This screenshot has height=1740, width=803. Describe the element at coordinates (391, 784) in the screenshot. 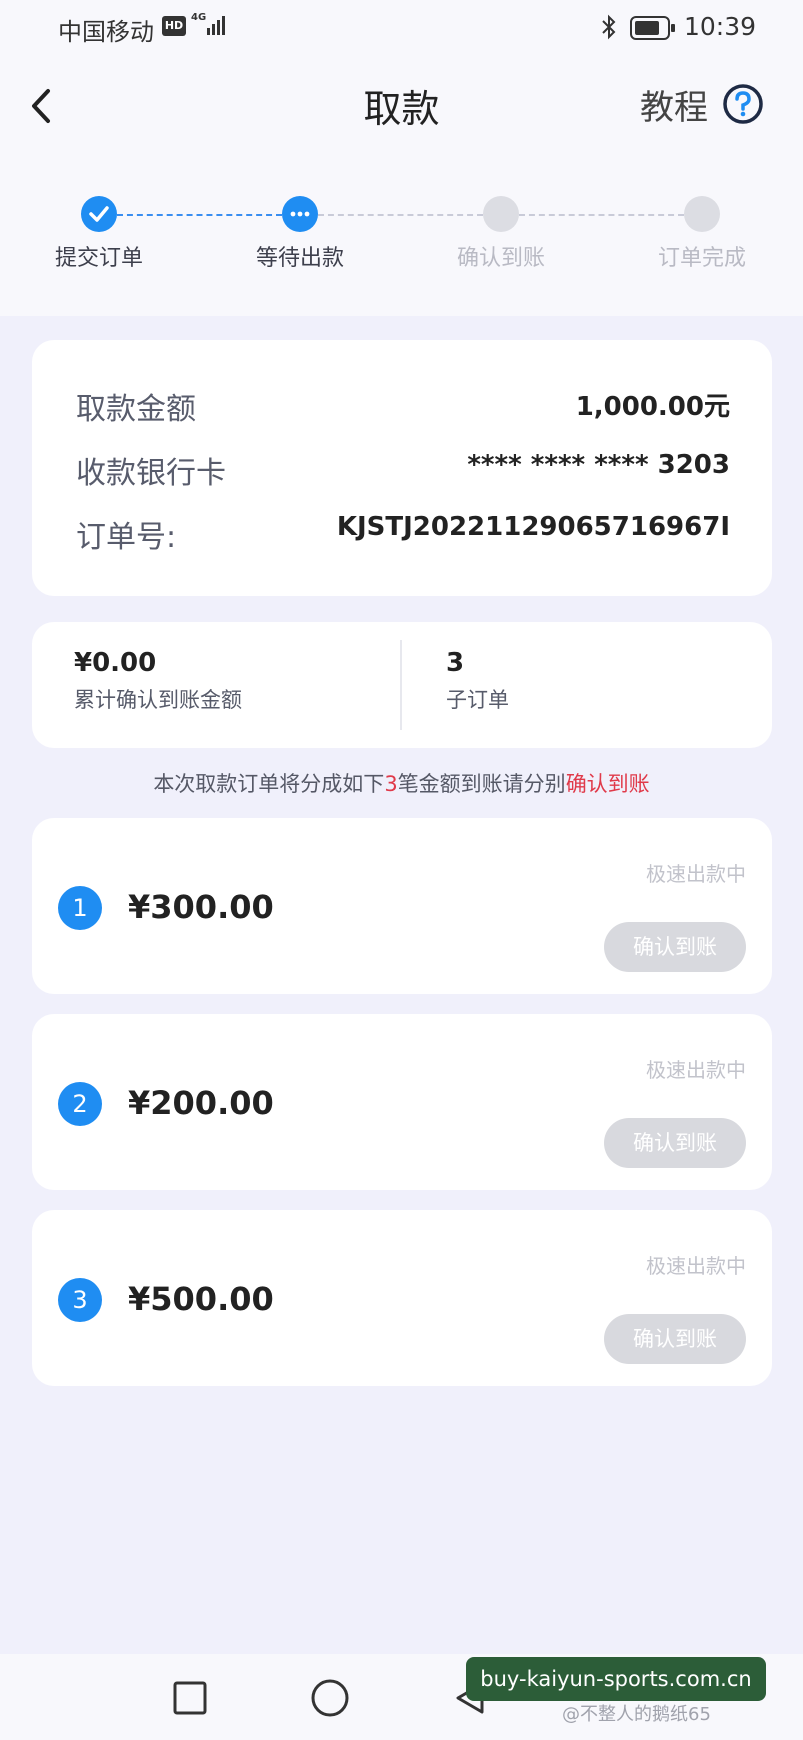

I see `notice-count: 3` at that location.